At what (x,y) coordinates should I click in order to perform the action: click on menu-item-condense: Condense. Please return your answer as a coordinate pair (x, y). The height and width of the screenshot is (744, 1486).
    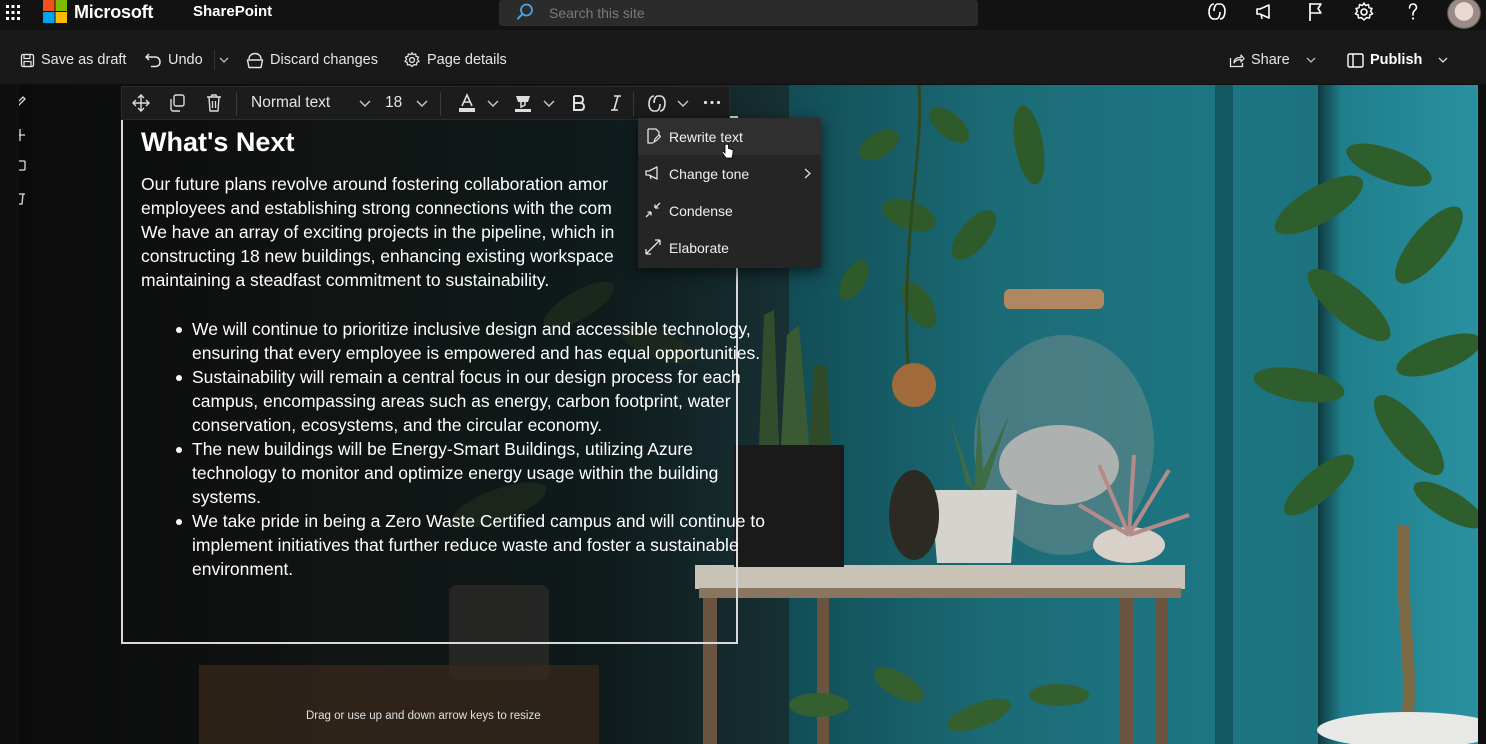
    Looking at the image, I should click on (729, 210).